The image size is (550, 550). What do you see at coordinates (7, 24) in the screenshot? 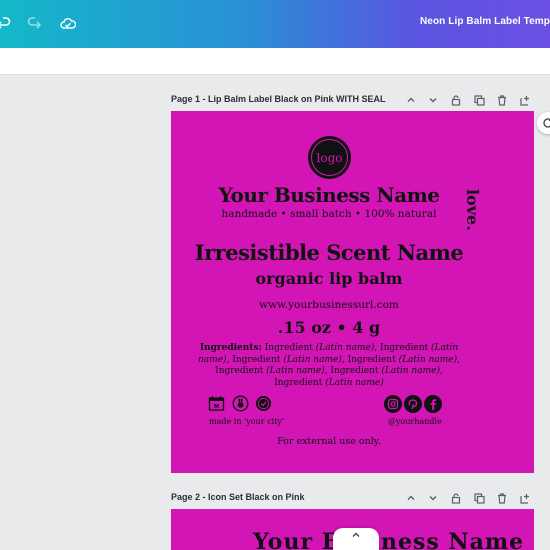
I see `undo-icon` at bounding box center [7, 24].